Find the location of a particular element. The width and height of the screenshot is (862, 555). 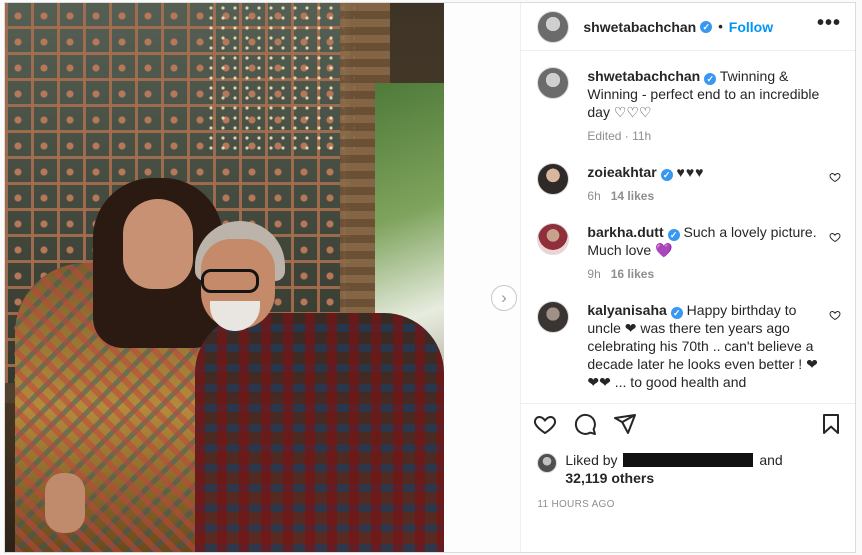

comment-username: kalyanisaha is located at coordinates (626, 310).